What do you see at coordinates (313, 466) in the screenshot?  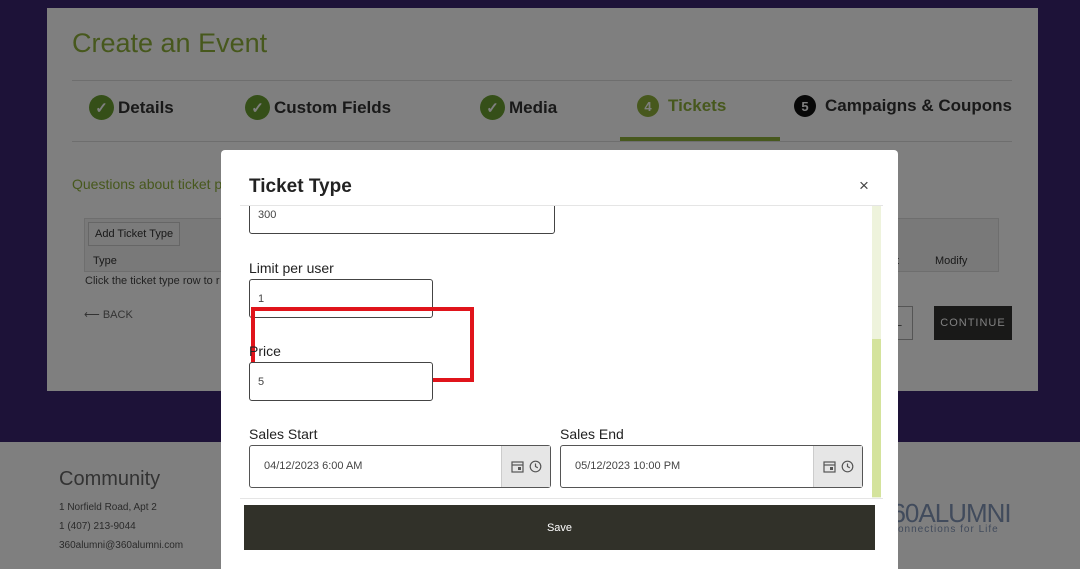 I see `sales-start-value: 04/12/2023 6:00 AM` at bounding box center [313, 466].